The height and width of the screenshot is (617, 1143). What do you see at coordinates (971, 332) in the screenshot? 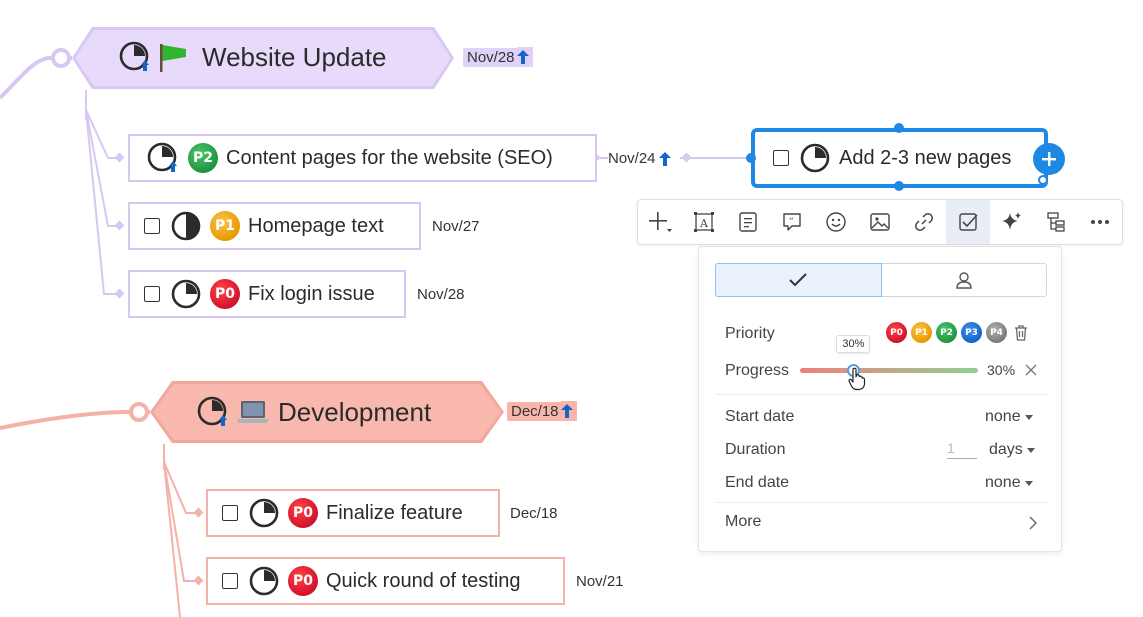
I see `priority-p3-option: P3` at bounding box center [971, 332].